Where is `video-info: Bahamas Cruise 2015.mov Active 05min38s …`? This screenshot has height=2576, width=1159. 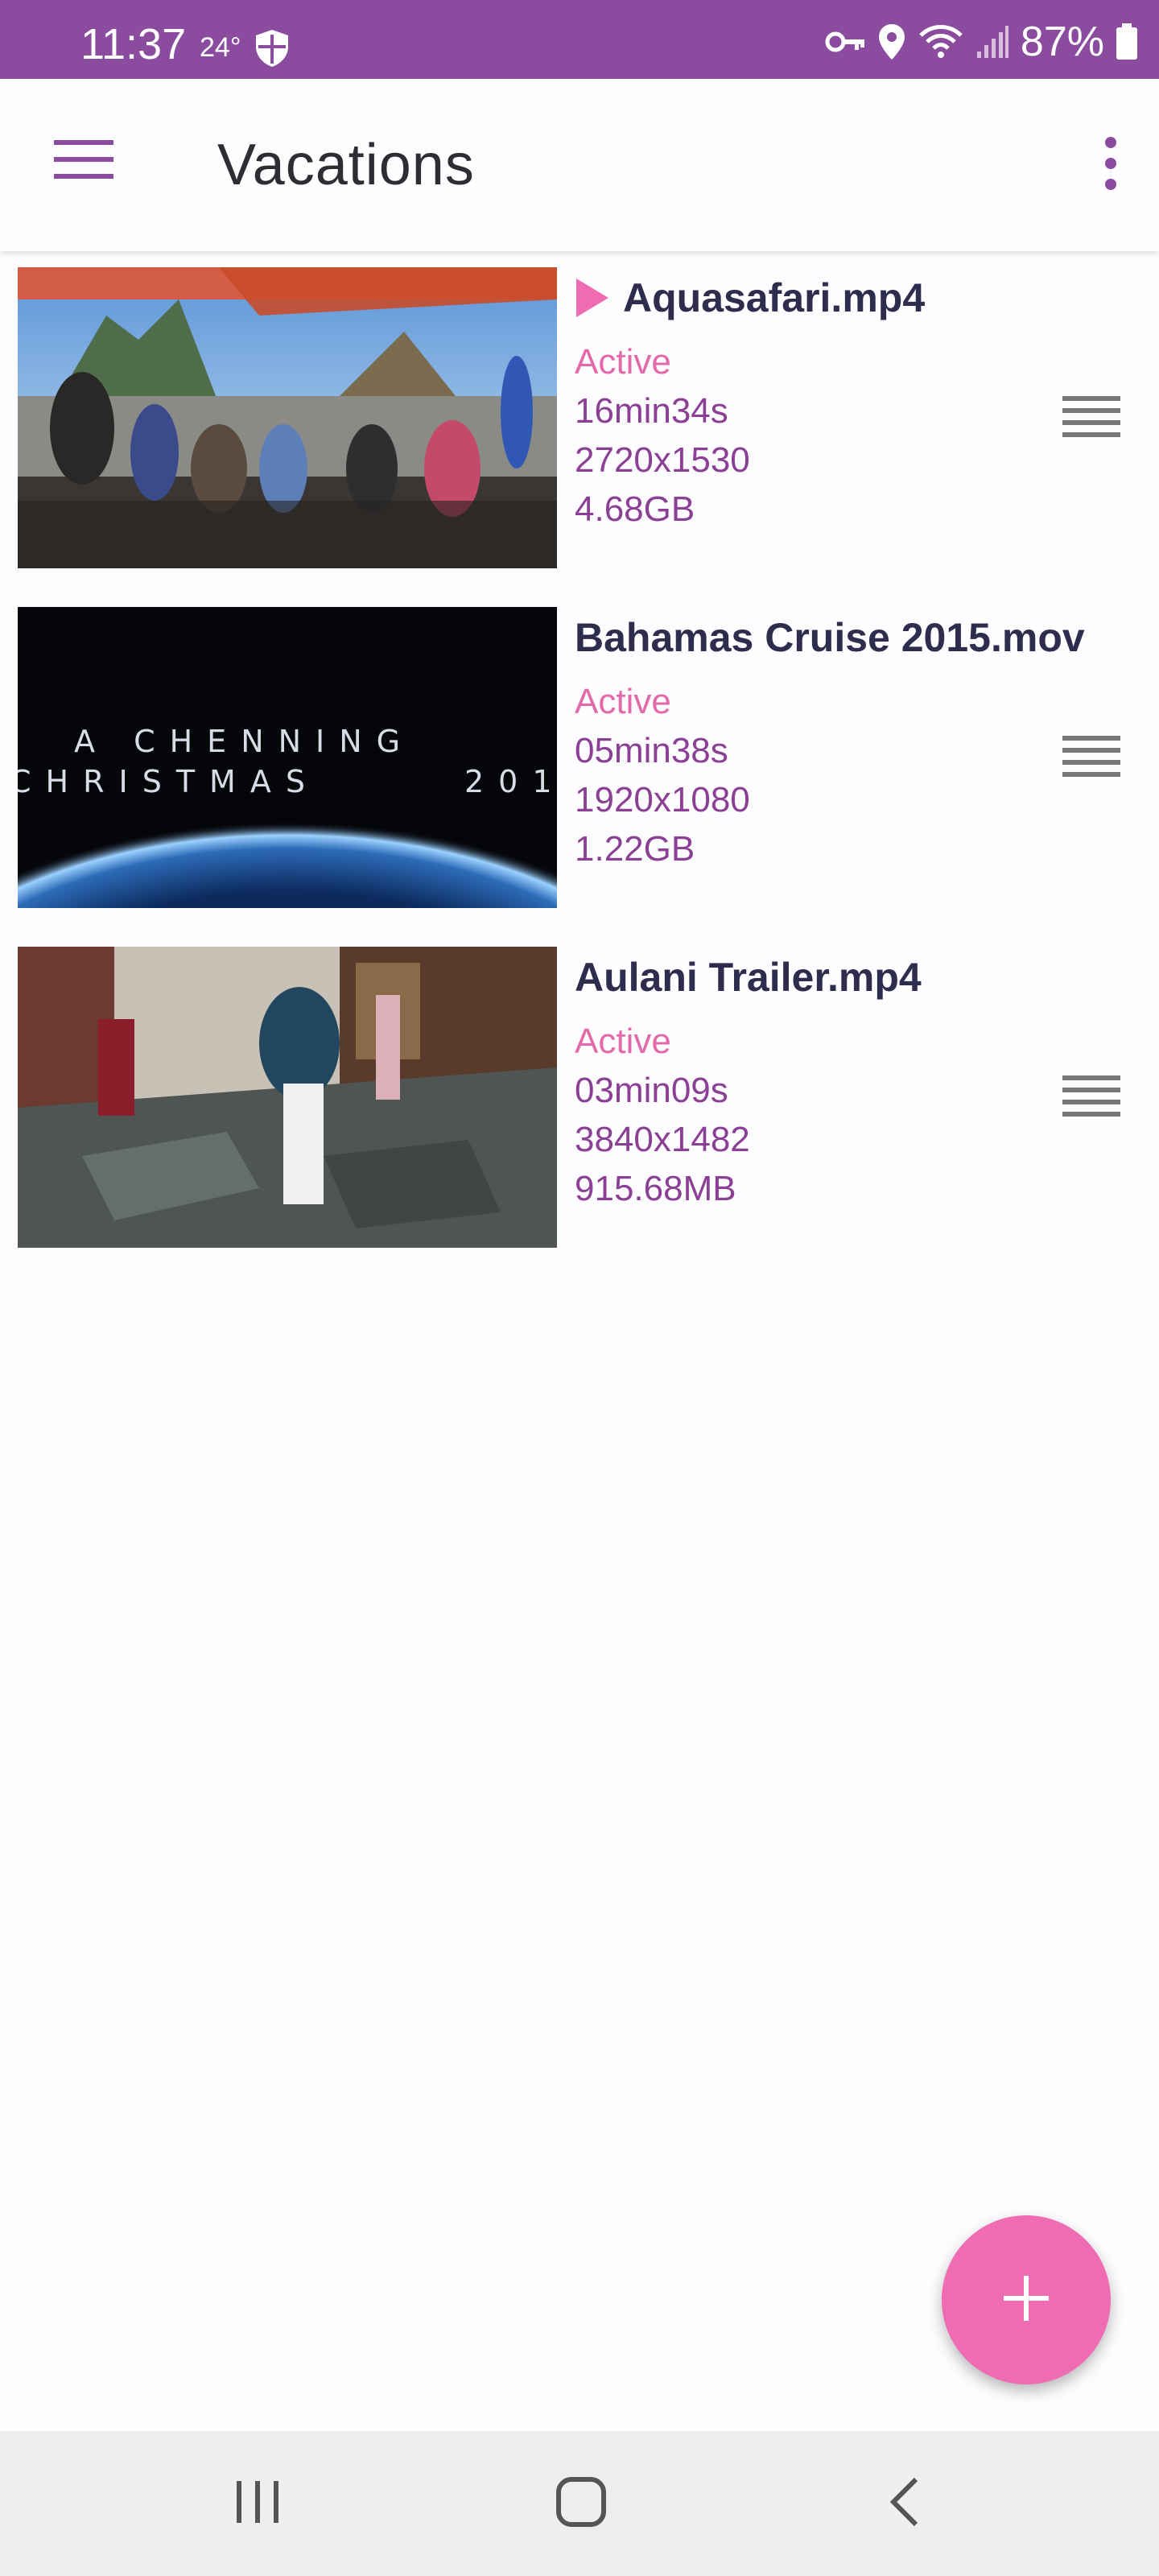 video-info: Bahamas Cruise 2015.mov Active 05min38s … is located at coordinates (840, 739).